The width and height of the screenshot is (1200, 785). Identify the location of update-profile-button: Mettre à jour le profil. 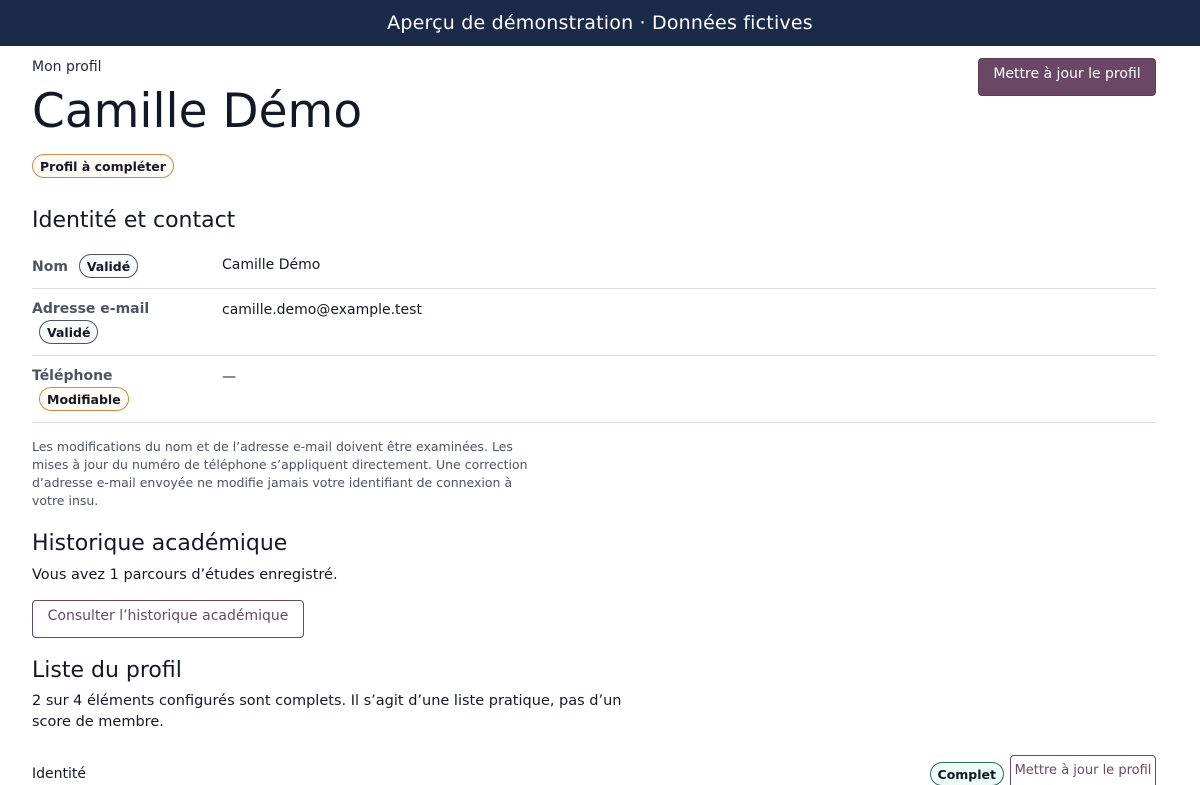
(1067, 77).